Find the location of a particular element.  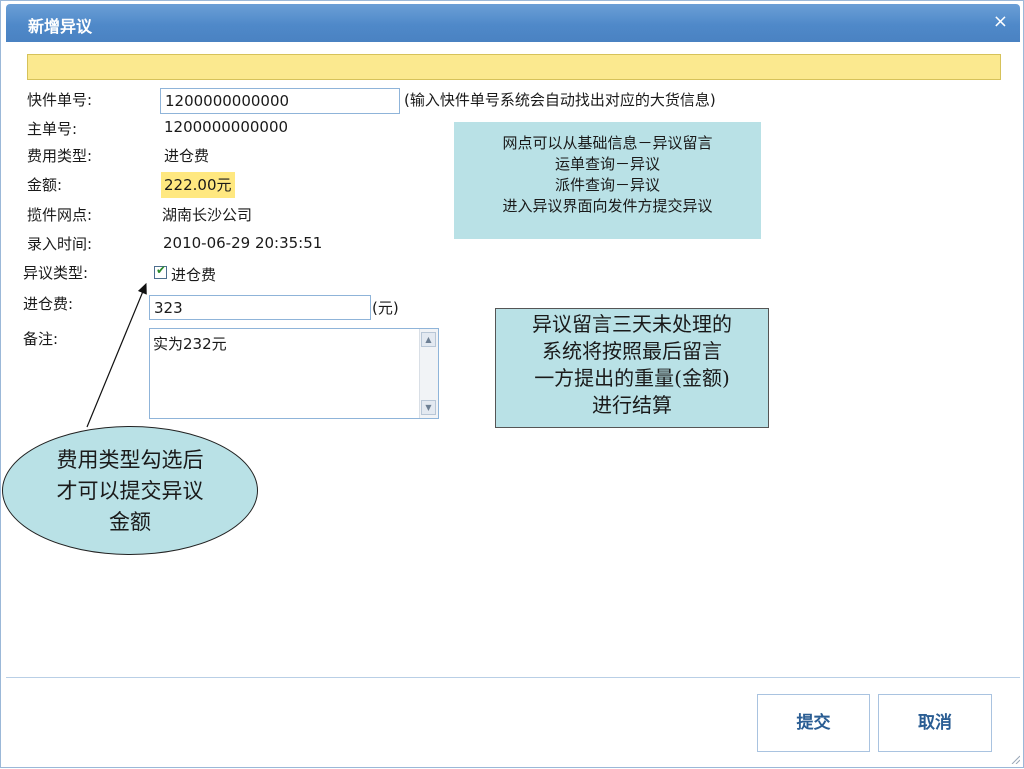

ellipse-line: 金额 is located at coordinates (130, 522).